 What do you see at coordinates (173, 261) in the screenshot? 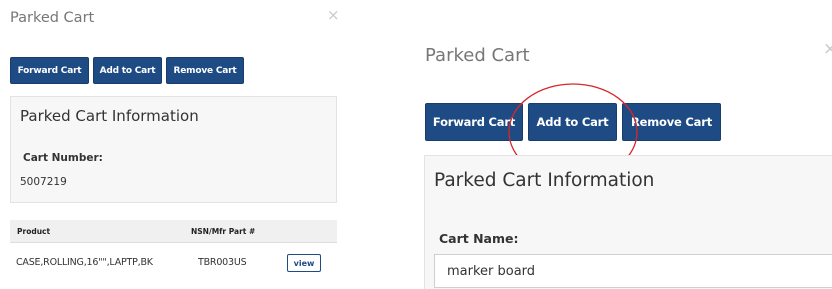
I see `table-row: CASE,ROLLING,16"",LAPTP,BK TBR003US view` at bounding box center [173, 261].